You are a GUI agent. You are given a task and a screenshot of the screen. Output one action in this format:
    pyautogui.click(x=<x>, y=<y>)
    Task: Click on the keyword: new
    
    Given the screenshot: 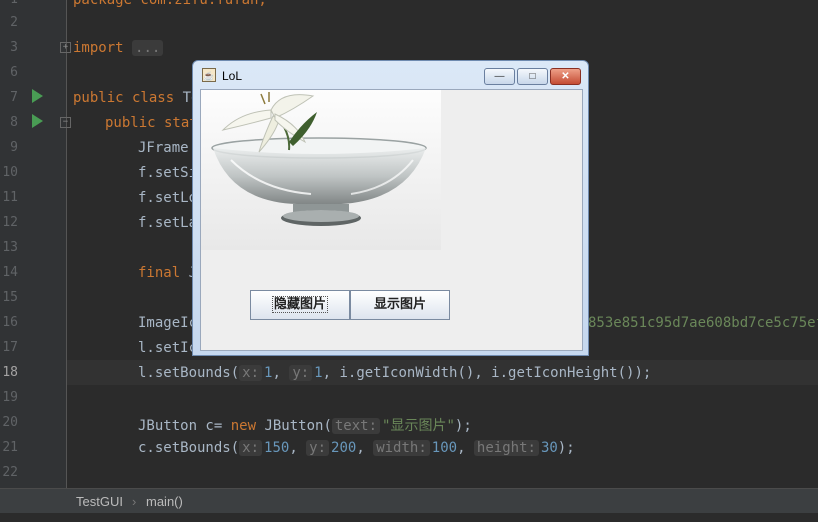 What is the action you would take?
    pyautogui.click(x=243, y=426)
    